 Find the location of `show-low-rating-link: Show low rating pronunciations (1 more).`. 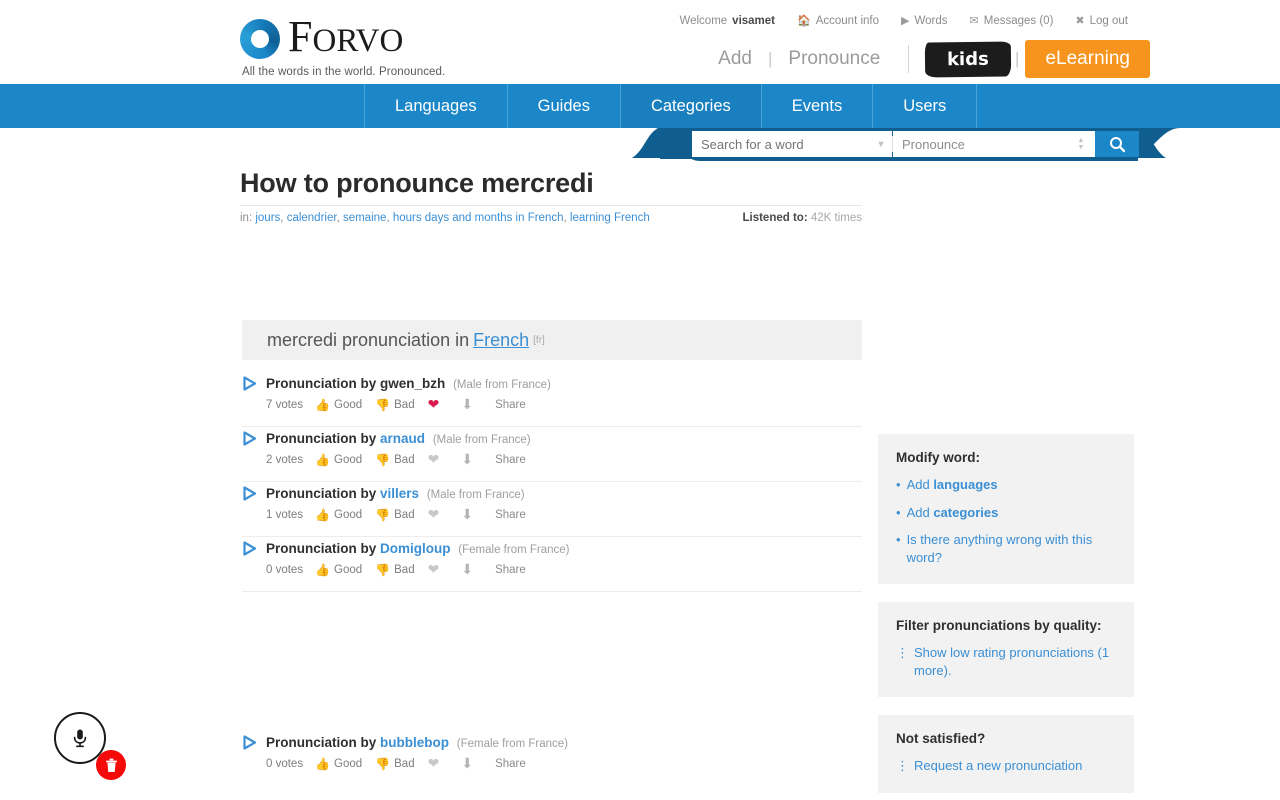

show-low-rating-link: Show low rating pronunciations (1 more). is located at coordinates (1015, 661).